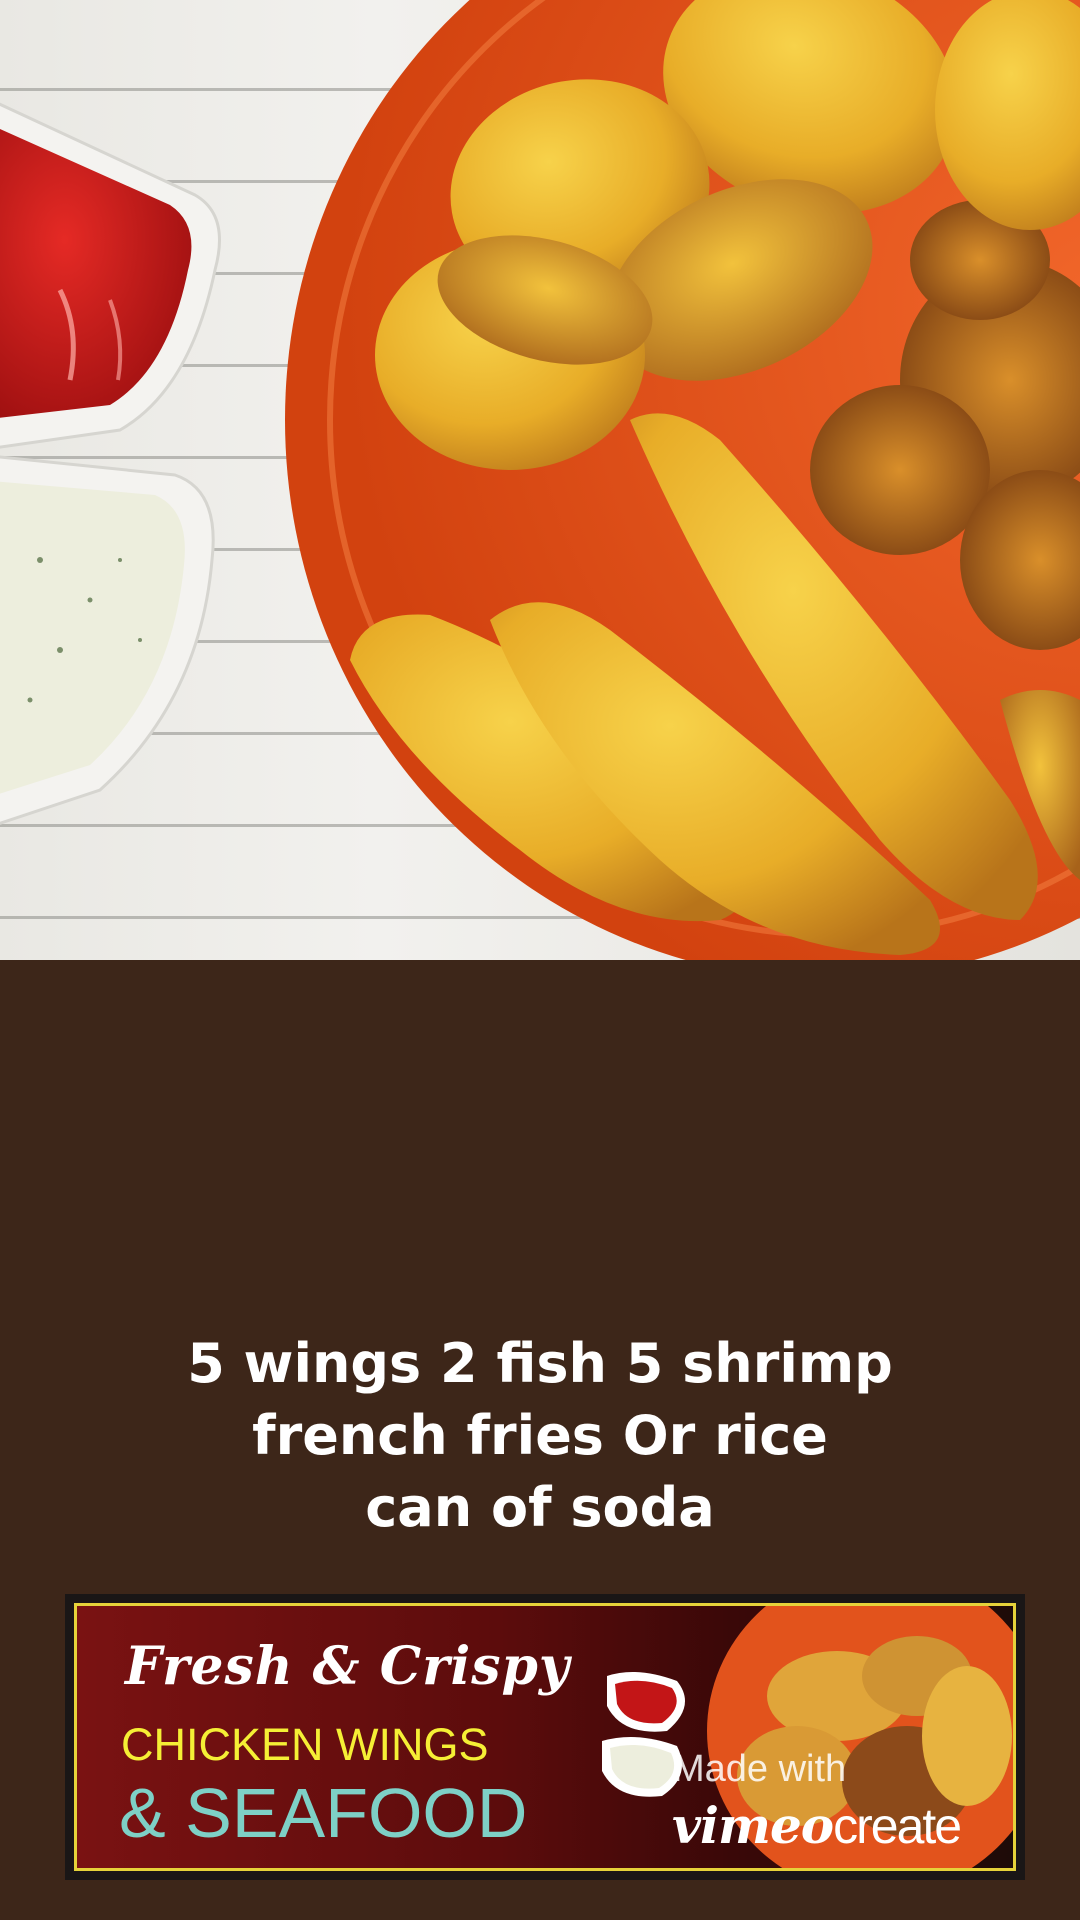 The image size is (1080, 1920). I want to click on vimeo-create-logo: vimeocreate, so click(817, 1831).